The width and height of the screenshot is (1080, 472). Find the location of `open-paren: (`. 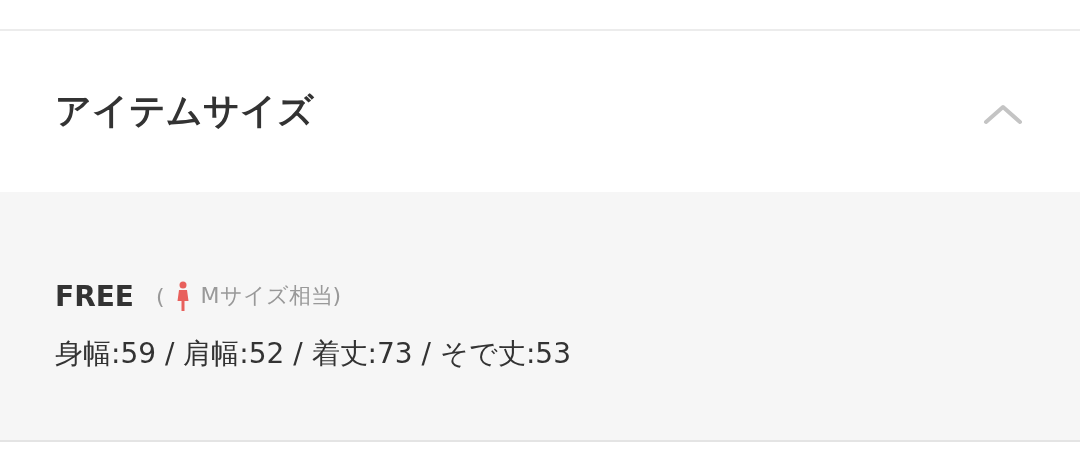

open-paren: ( is located at coordinates (160, 296).